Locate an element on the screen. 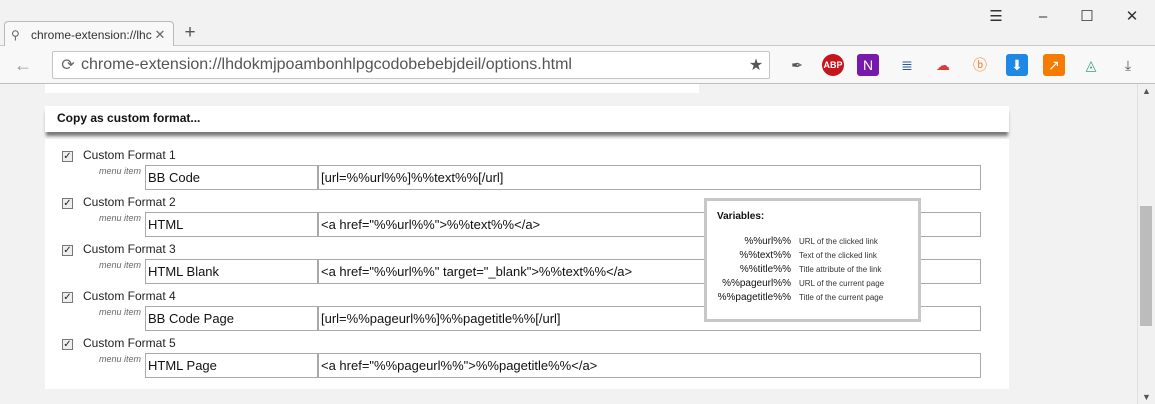 This screenshot has height=404, width=1155. tab-title: chrome-extension://lhc is located at coordinates (91, 34).